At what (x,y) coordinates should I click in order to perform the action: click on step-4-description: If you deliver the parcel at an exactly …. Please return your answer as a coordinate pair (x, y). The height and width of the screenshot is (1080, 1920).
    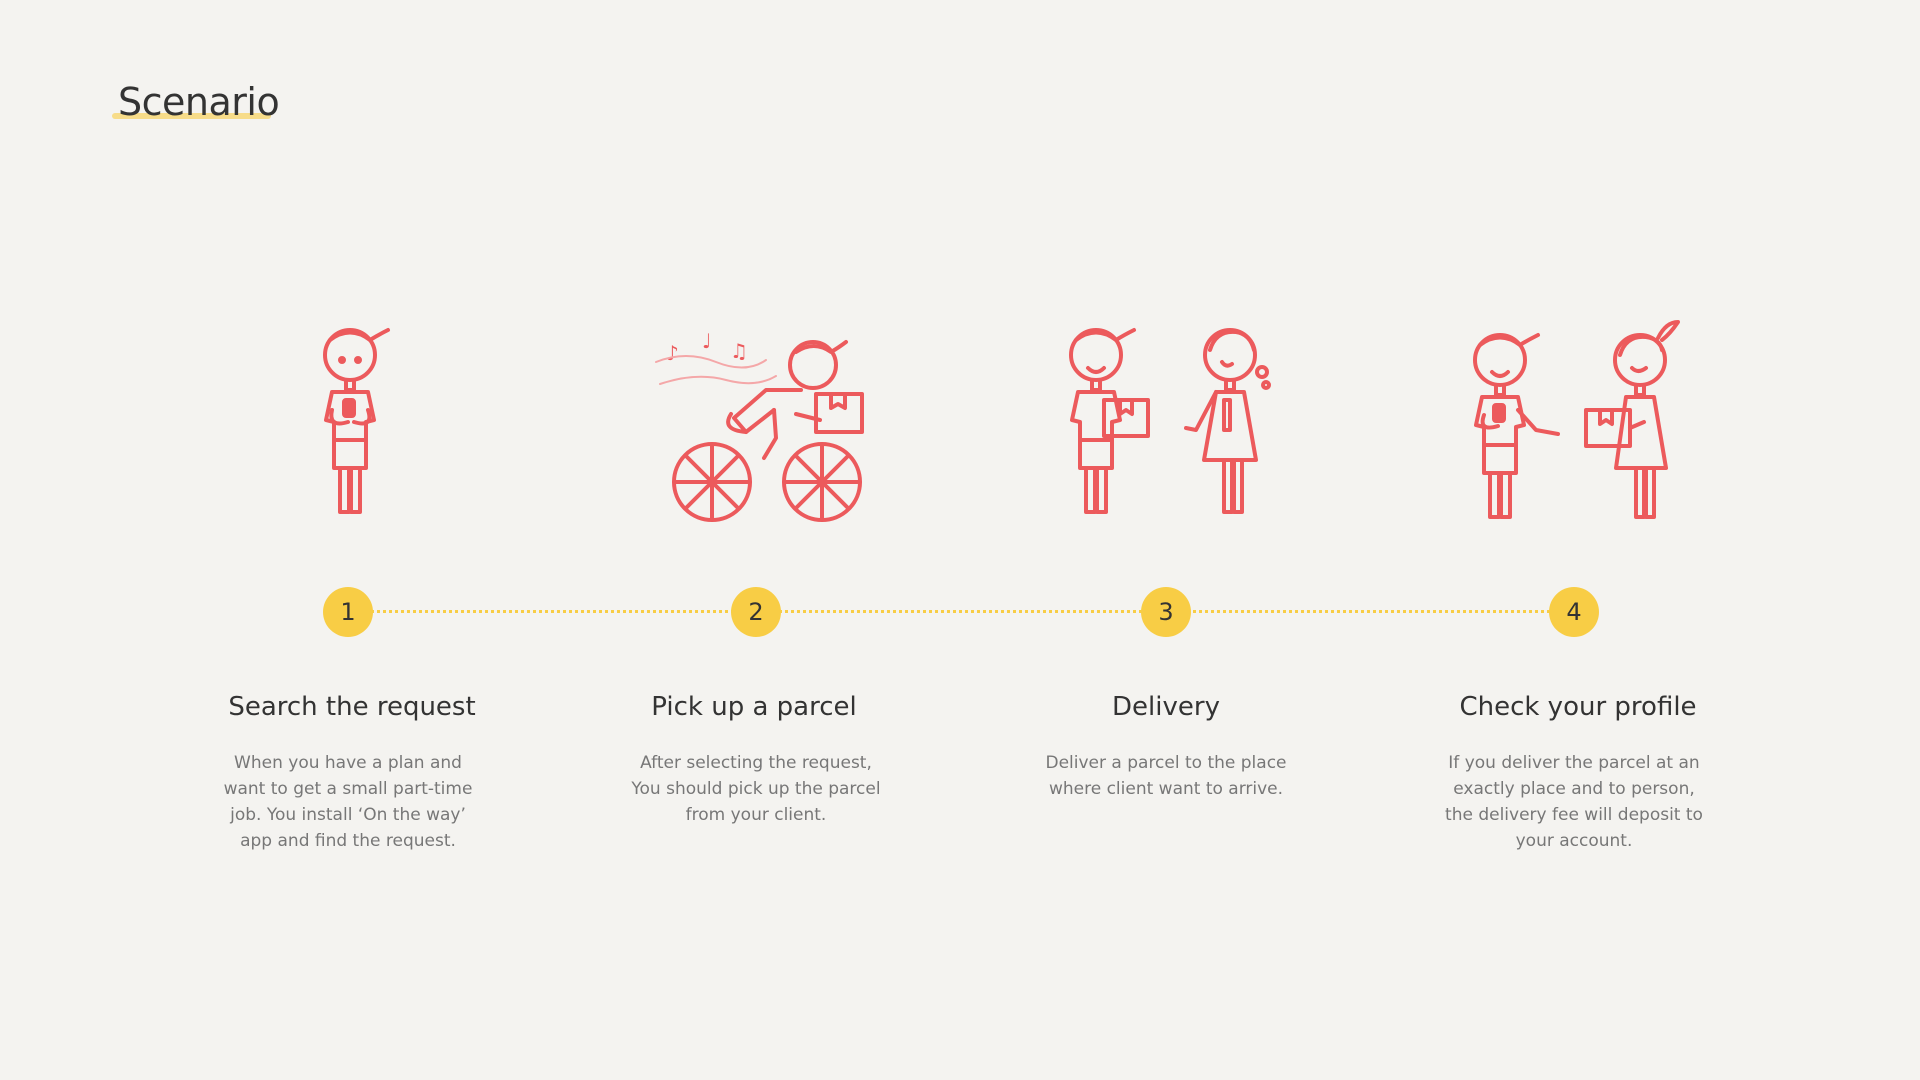
    Looking at the image, I should click on (1574, 802).